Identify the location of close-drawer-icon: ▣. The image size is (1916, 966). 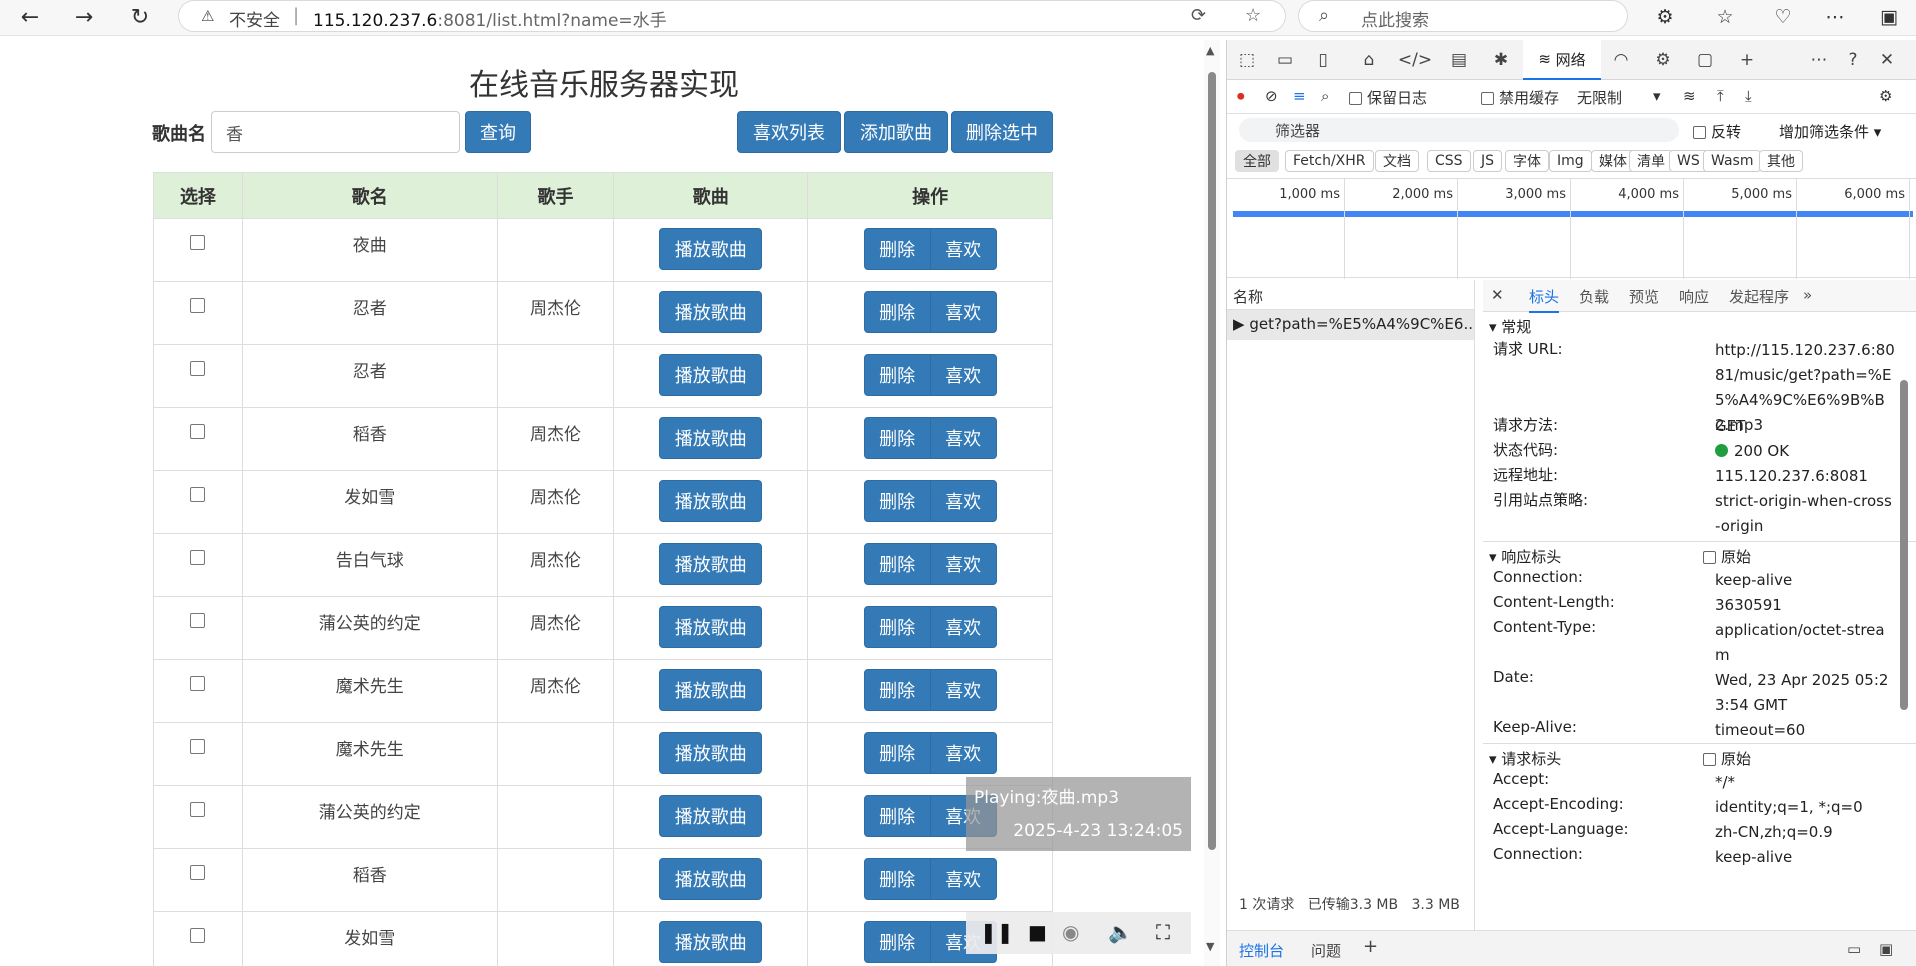
(1886, 949).